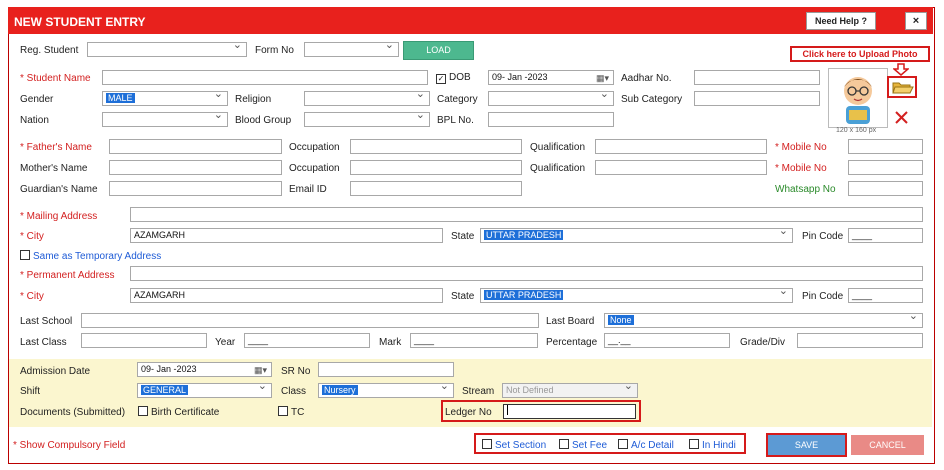 Image resolution: width=944 pixels, height=470 pixels. What do you see at coordinates (652, 99) in the screenshot?
I see `sub-category-label: Sub Category` at bounding box center [652, 99].